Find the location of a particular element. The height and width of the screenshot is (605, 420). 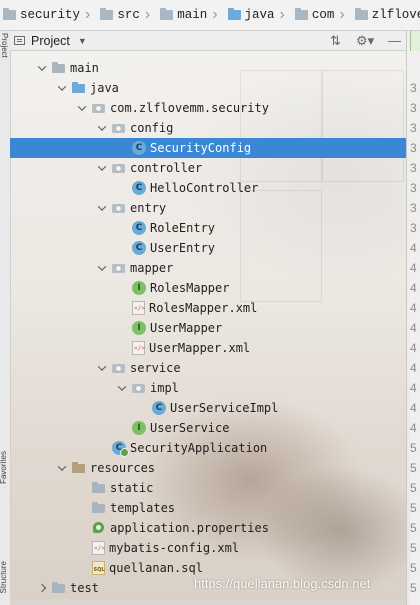

tree-item-label: UserEntry is located at coordinates (183, 248).